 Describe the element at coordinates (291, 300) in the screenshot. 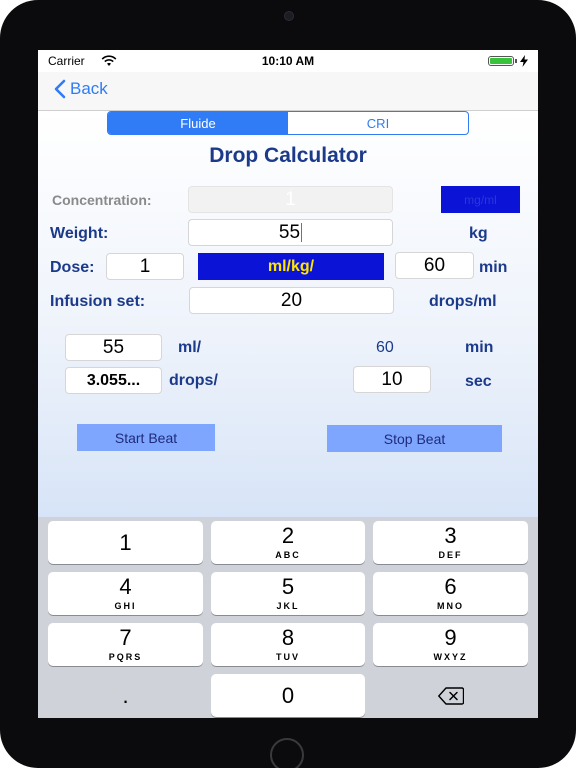

I see `infusion-set-field: 20` at that location.